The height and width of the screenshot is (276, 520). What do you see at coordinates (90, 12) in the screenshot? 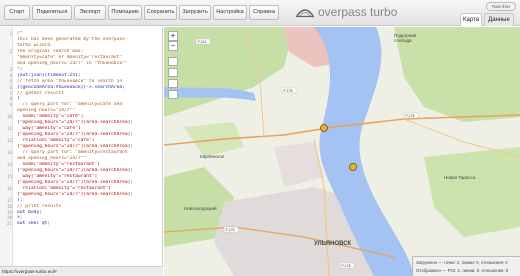
I see `export-button: Экспорт` at bounding box center [90, 12].